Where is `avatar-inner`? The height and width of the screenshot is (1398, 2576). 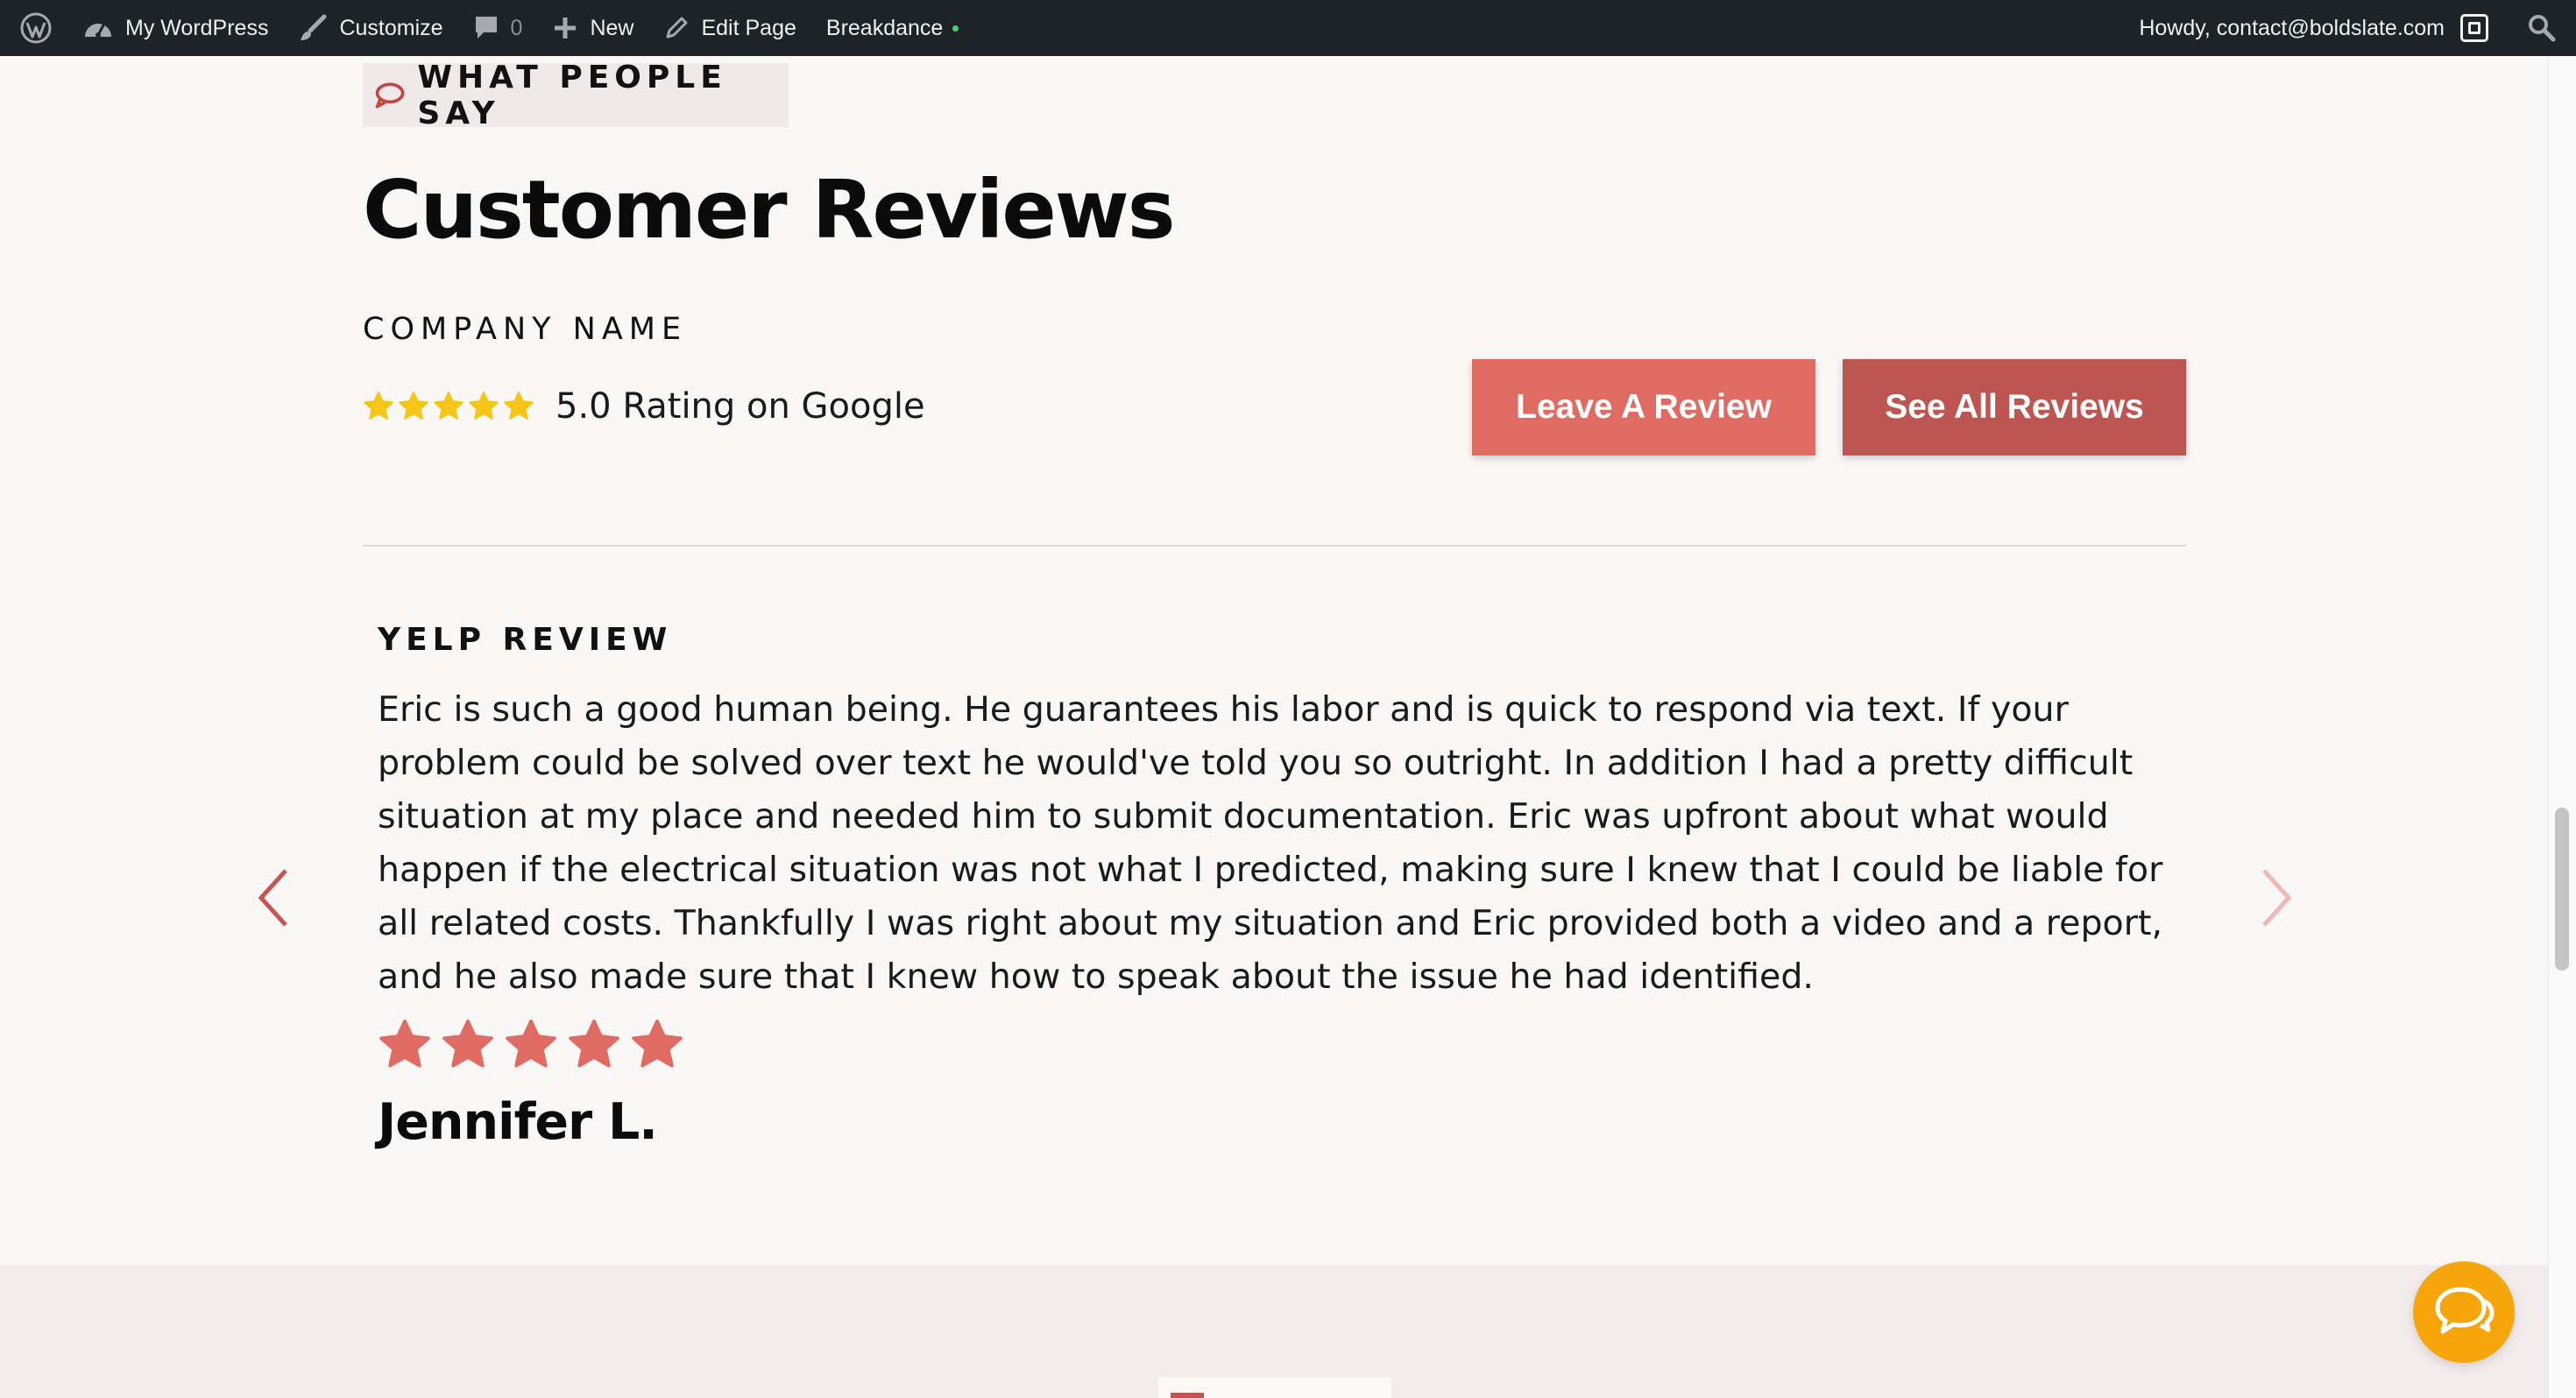 avatar-inner is located at coordinates (2474, 28).